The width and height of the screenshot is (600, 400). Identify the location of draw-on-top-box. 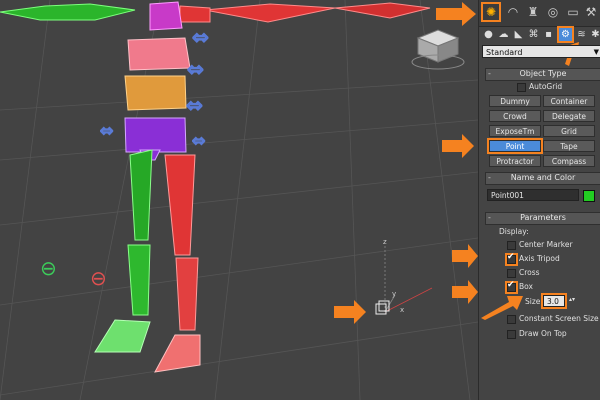
(511, 334).